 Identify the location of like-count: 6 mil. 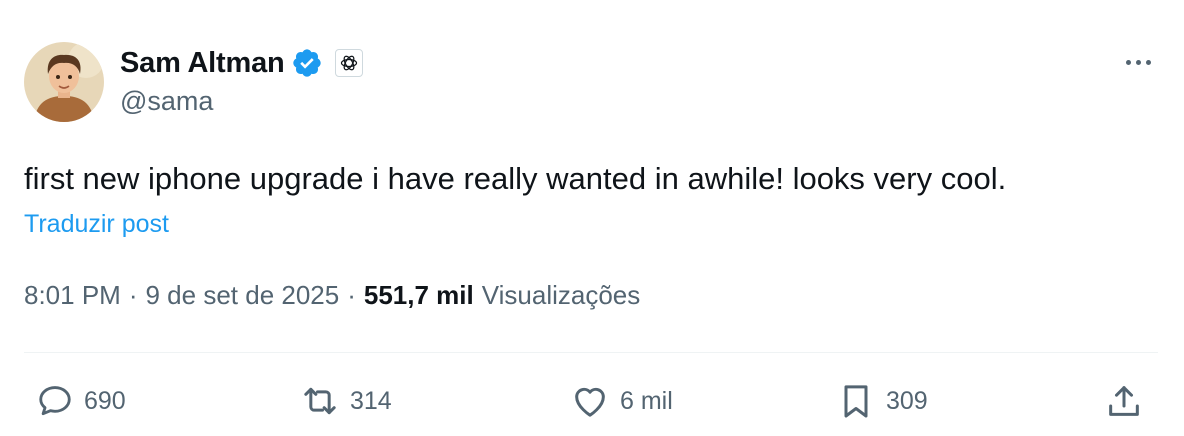
(646, 400).